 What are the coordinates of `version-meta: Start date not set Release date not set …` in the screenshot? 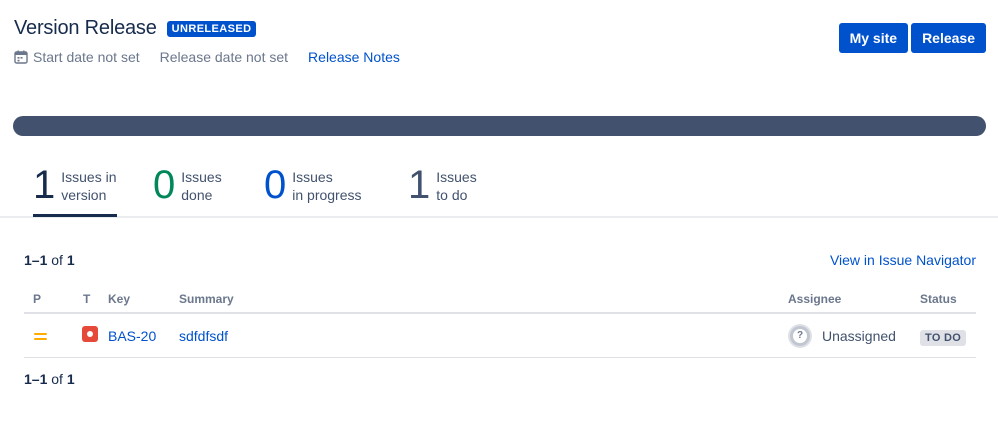 It's located at (217, 57).